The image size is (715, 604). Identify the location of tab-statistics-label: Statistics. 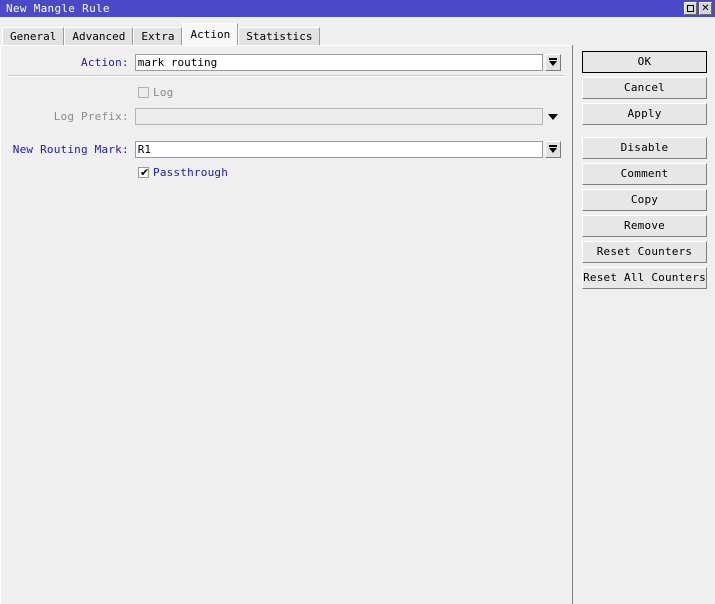
(279, 36).